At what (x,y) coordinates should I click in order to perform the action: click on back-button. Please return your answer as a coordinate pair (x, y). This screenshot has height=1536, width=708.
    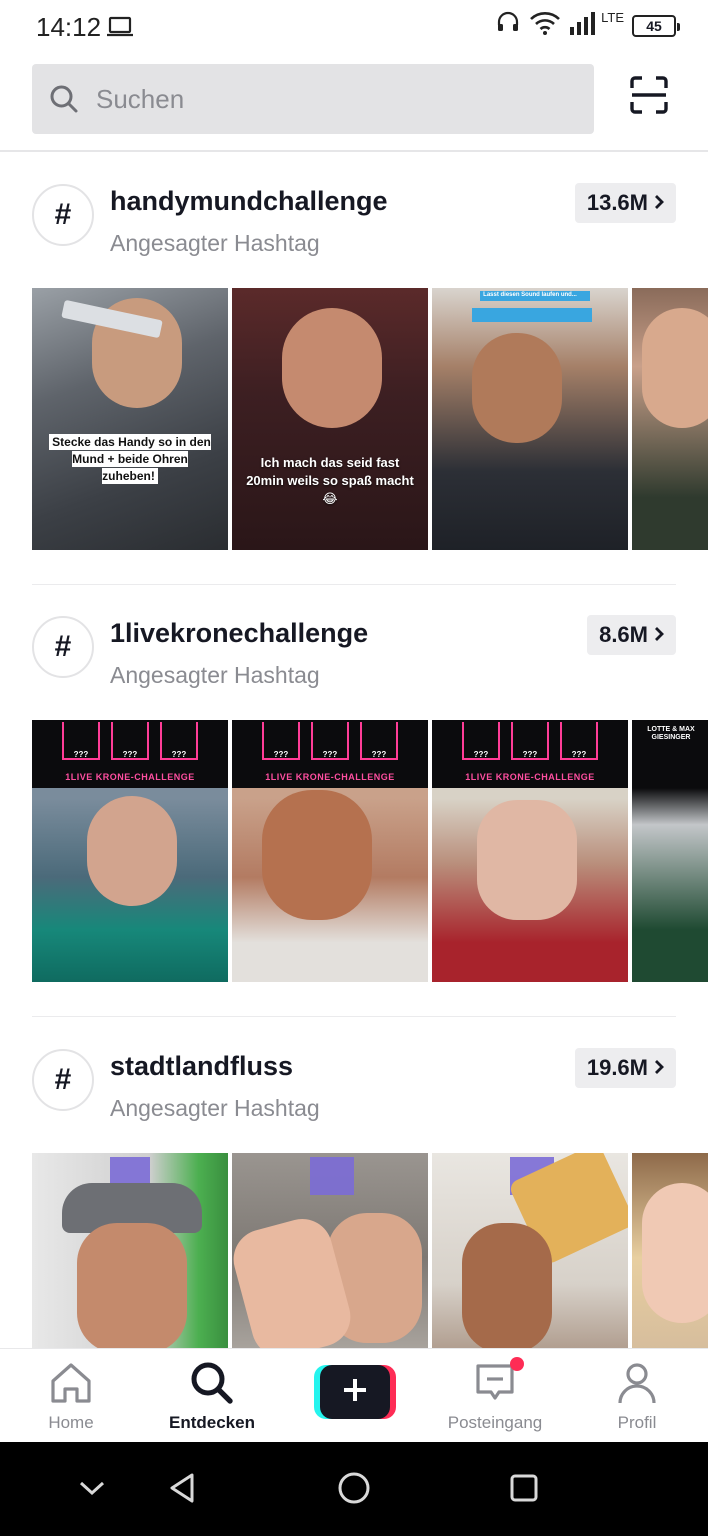
    Looking at the image, I should click on (182, 1490).